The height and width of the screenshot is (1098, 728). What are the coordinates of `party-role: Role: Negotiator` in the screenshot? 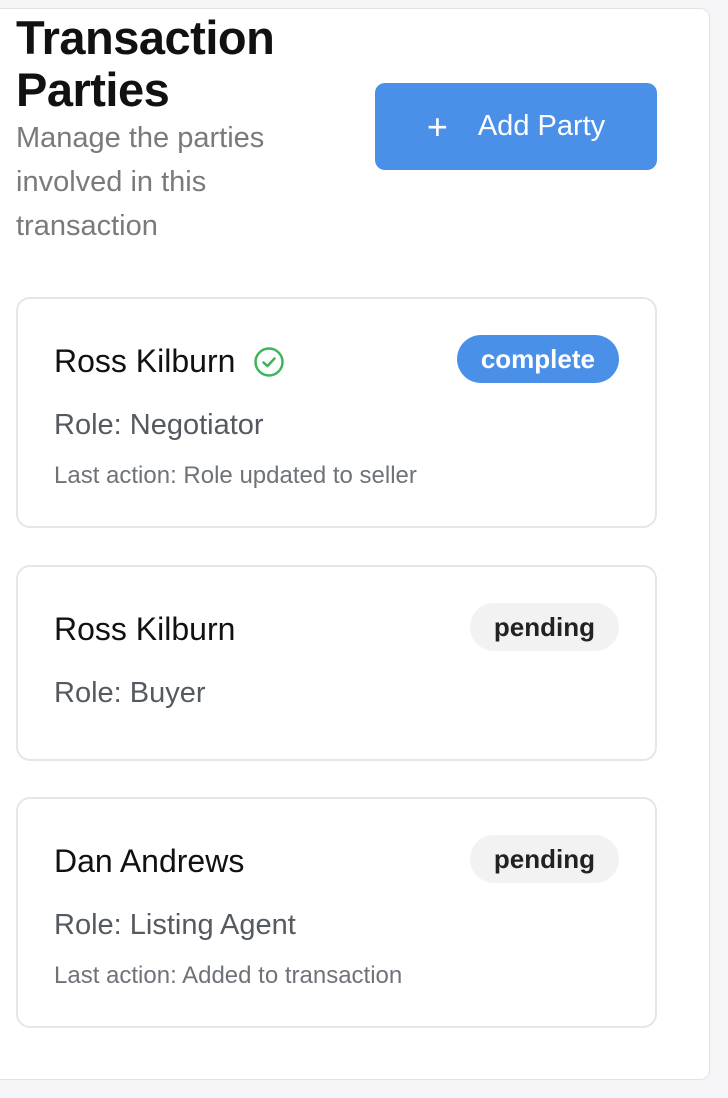 It's located at (159, 425).